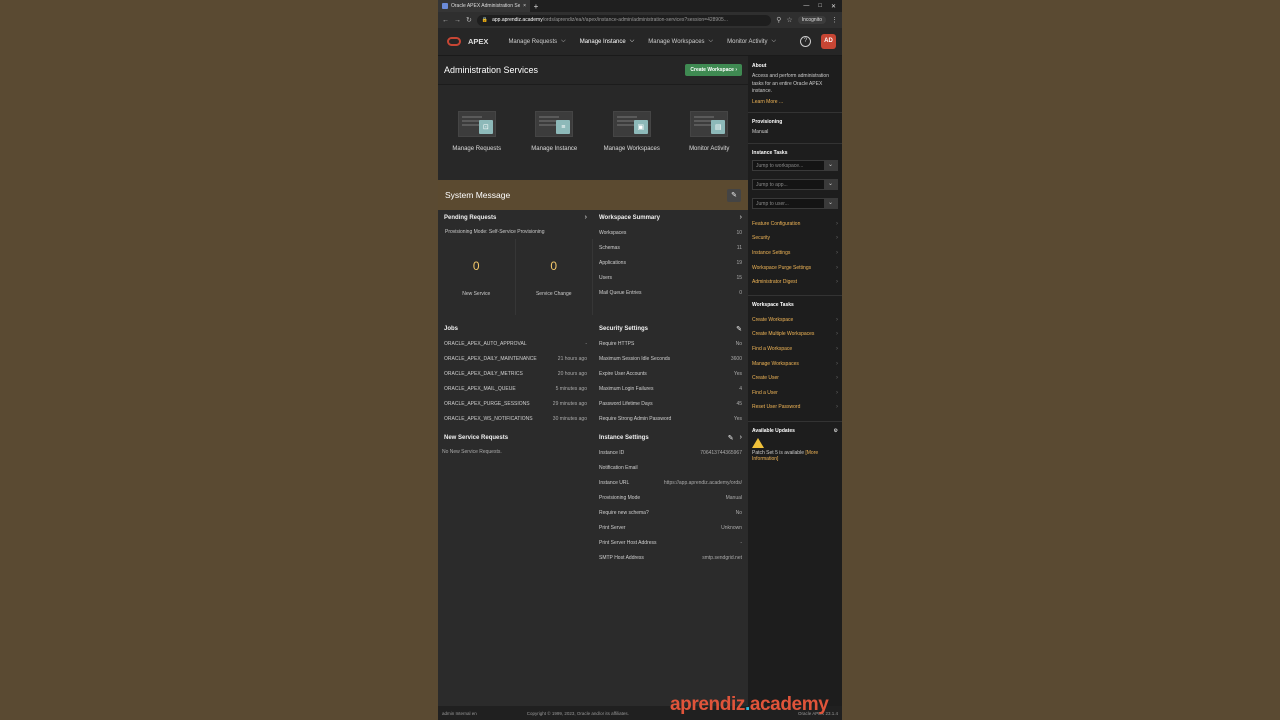 This screenshot has height=720, width=1280. What do you see at coordinates (670, 232) in the screenshot?
I see `table-row: Workspaces 10` at bounding box center [670, 232].